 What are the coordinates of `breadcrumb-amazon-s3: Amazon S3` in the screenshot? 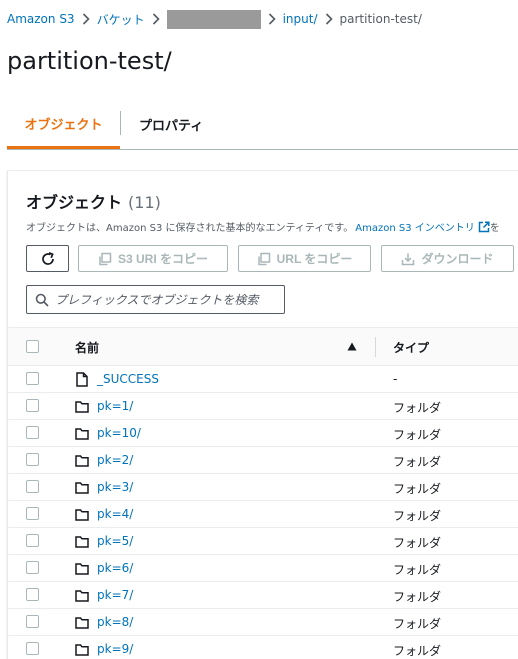 It's located at (41, 19).